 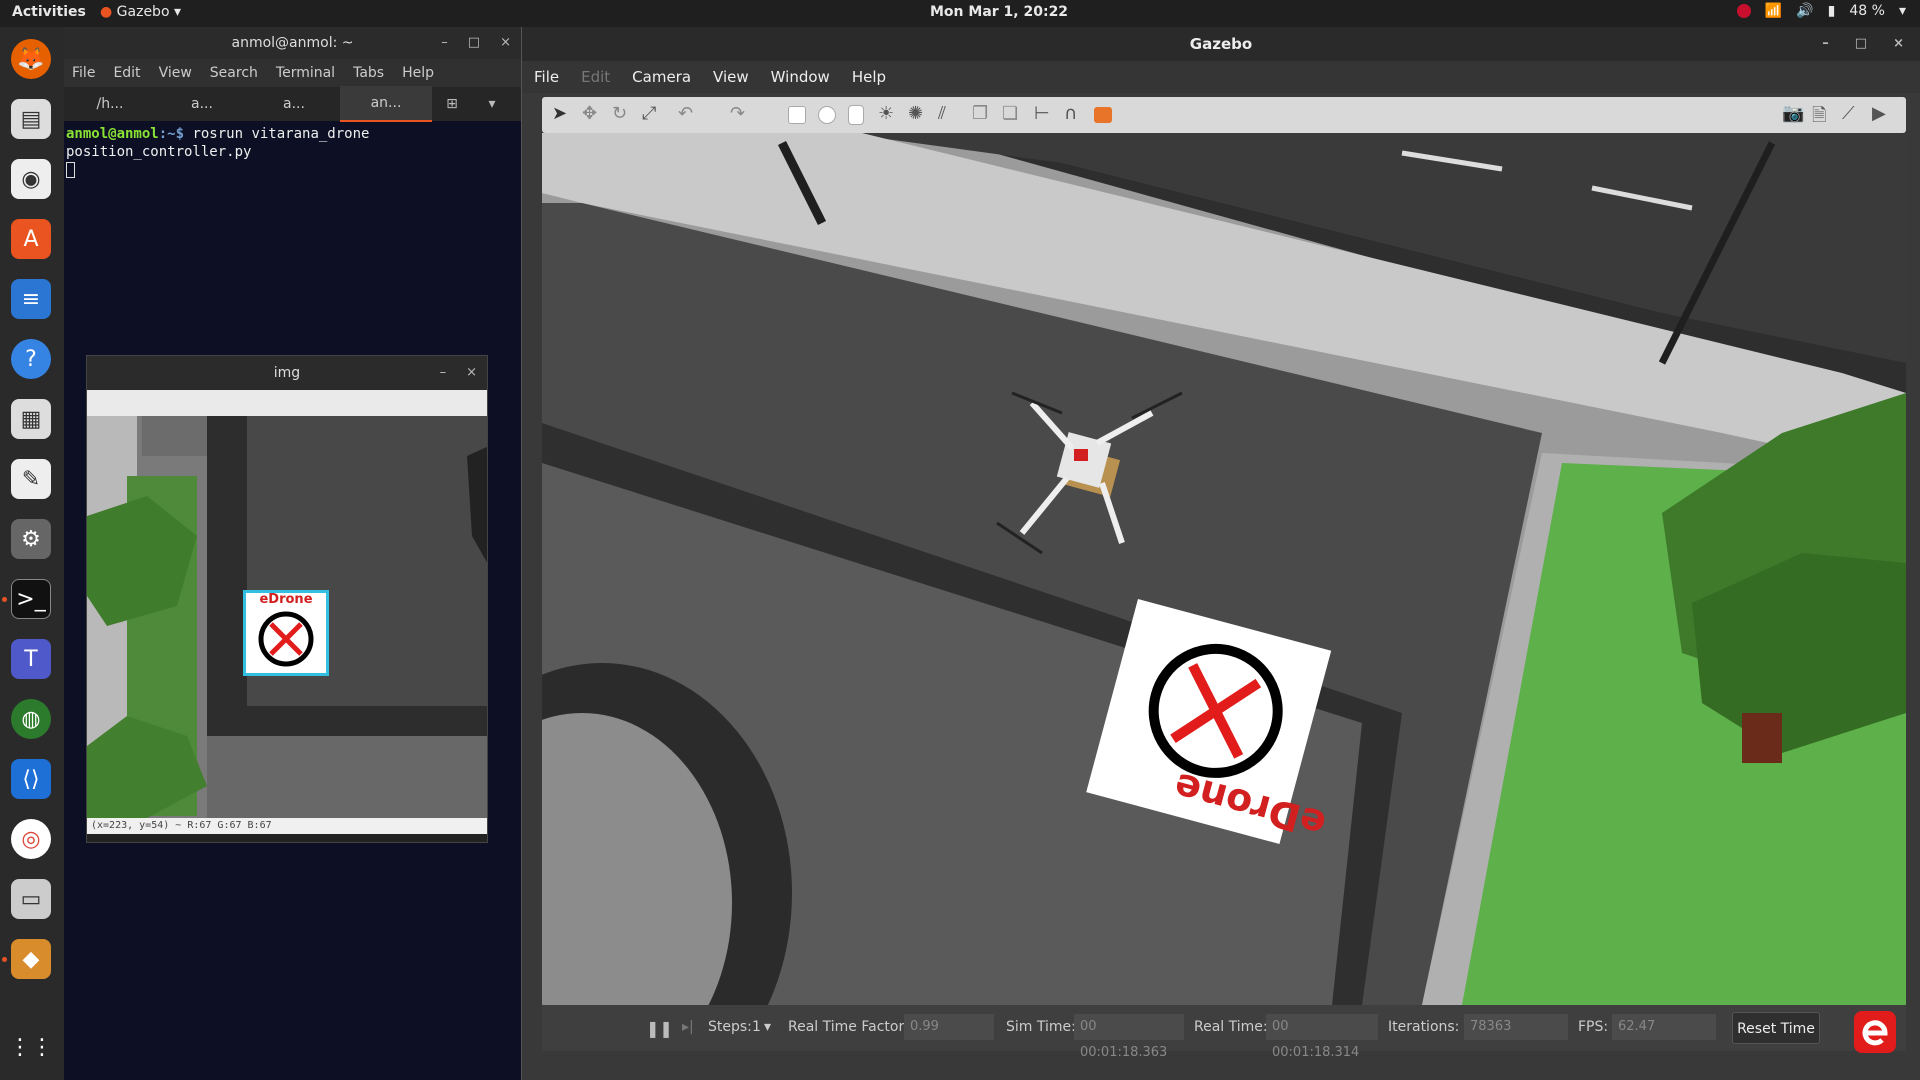 I want to click on calculator-icon: ▦, so click(x=31, y=419).